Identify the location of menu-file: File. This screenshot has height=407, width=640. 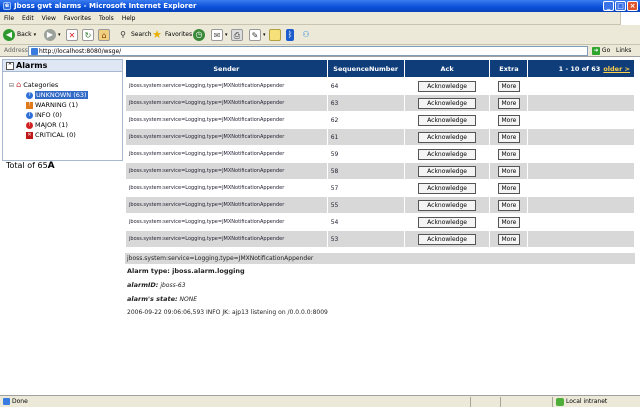
(9, 18).